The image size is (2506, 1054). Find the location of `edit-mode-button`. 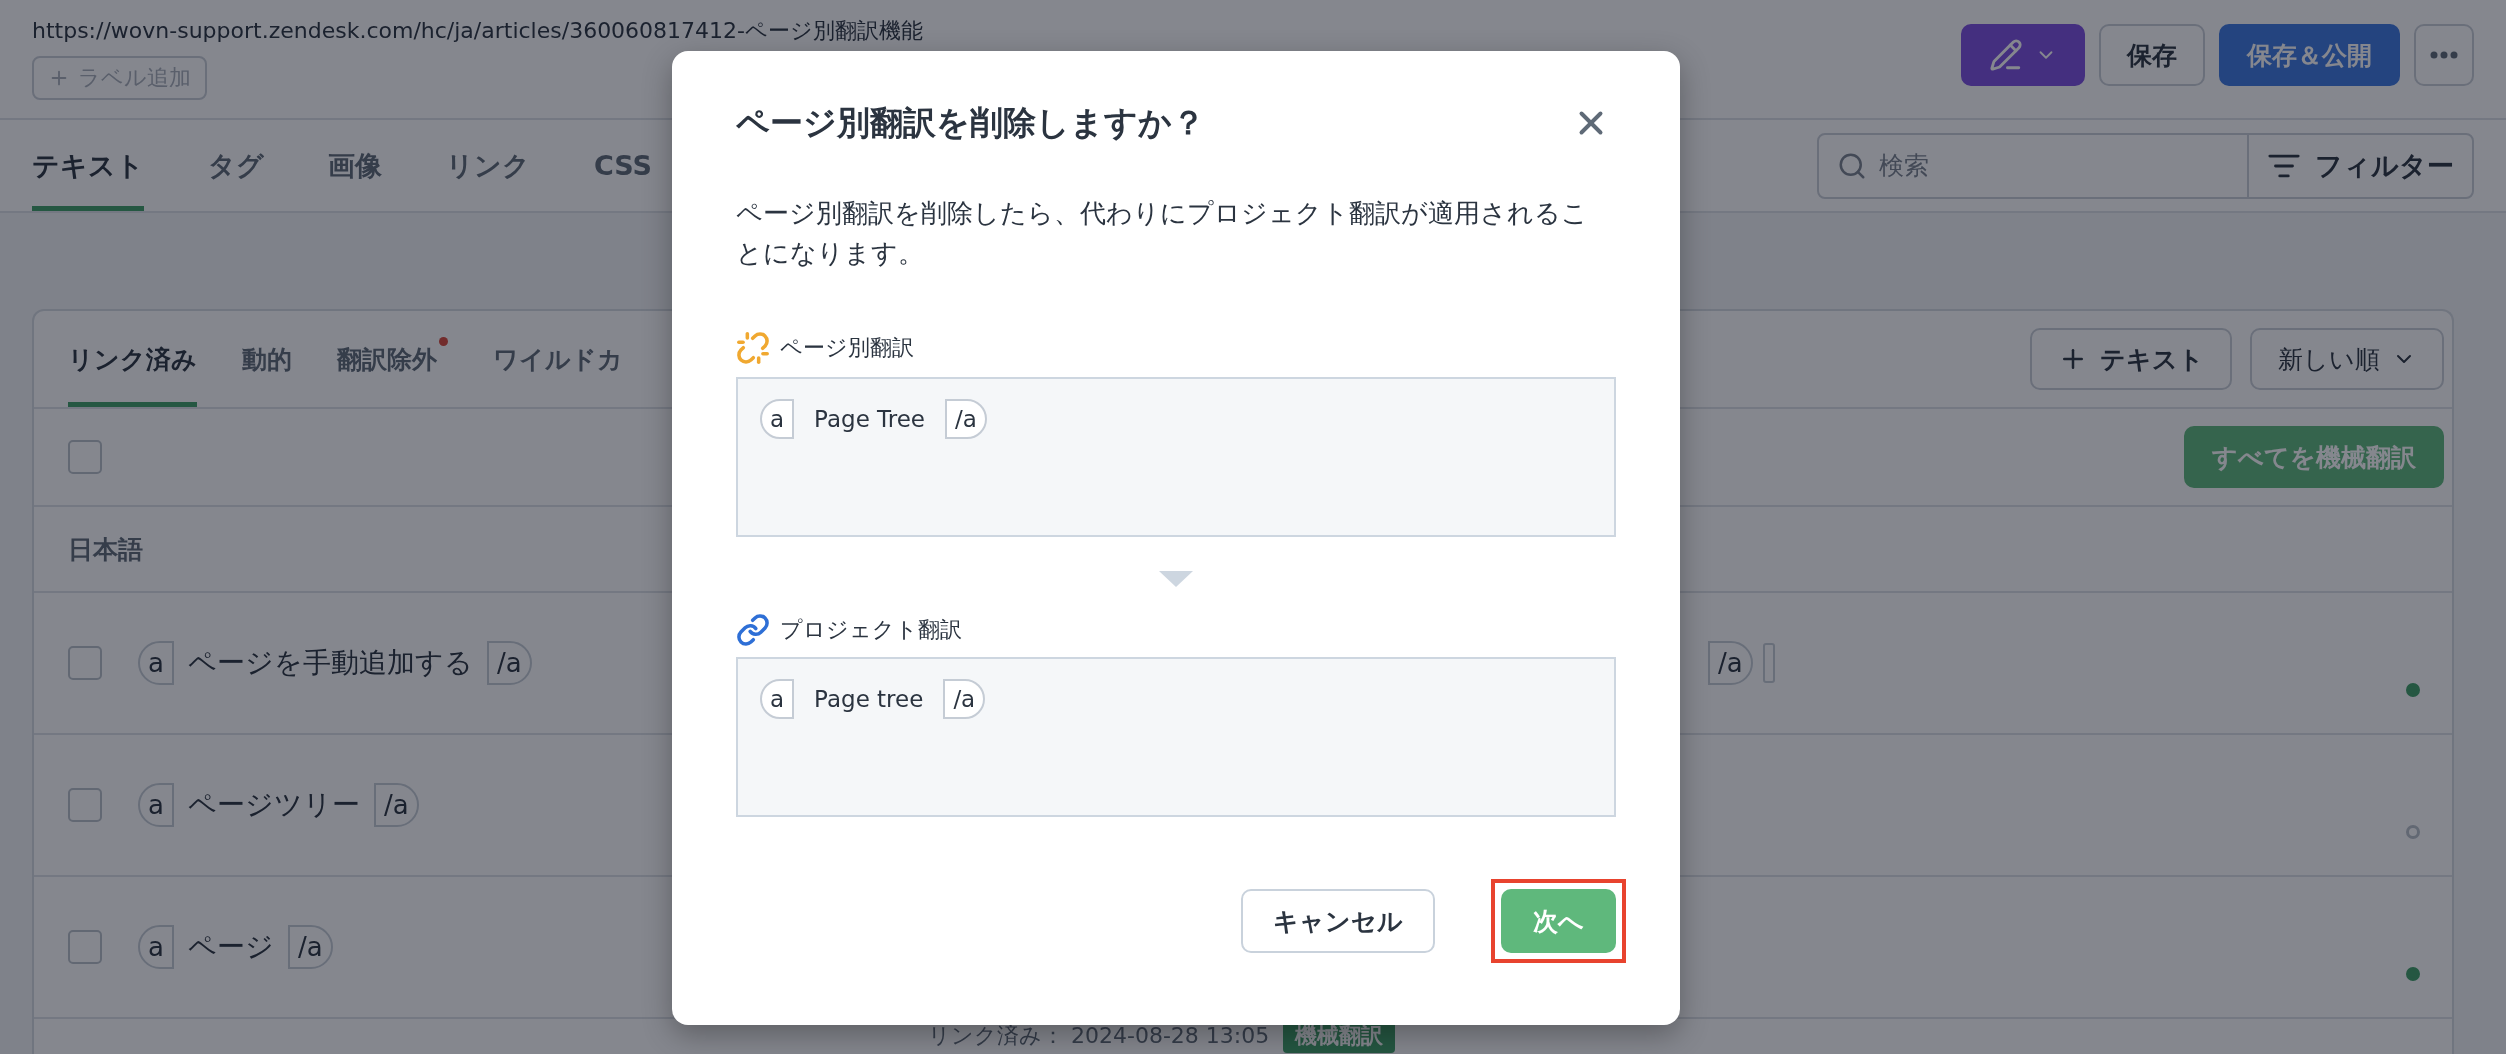

edit-mode-button is located at coordinates (2023, 55).